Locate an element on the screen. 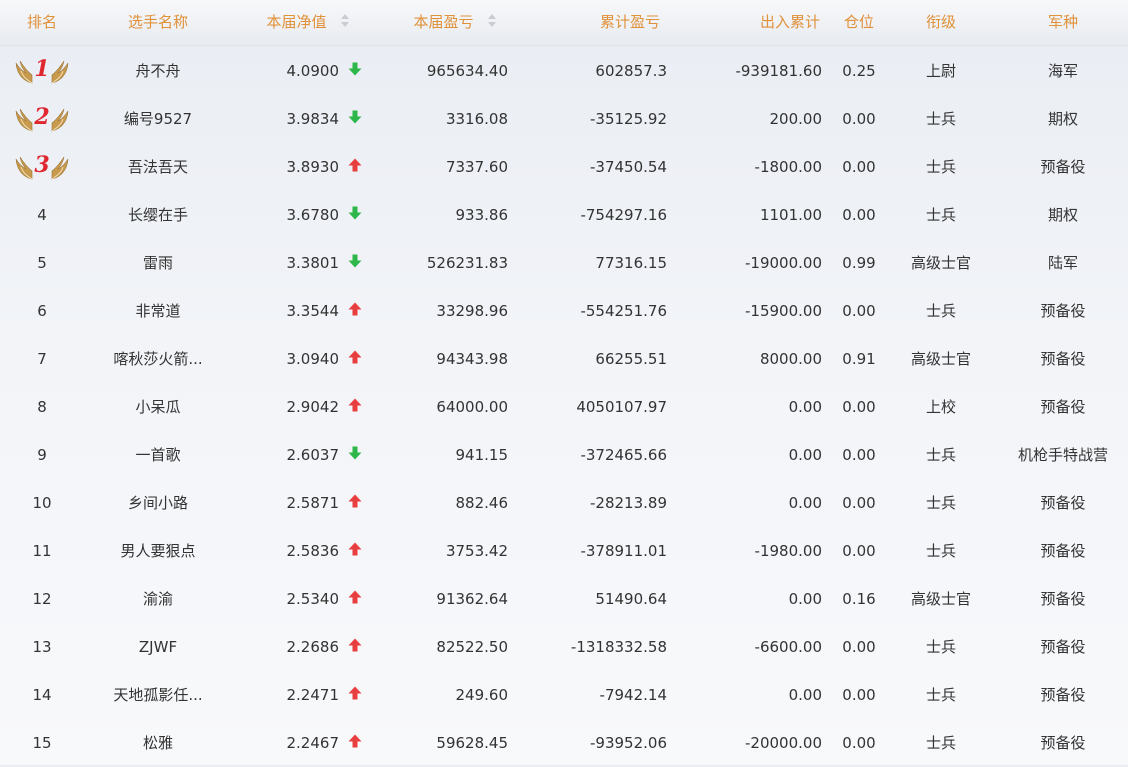  period-pl: 7337.60 is located at coordinates (476, 167).